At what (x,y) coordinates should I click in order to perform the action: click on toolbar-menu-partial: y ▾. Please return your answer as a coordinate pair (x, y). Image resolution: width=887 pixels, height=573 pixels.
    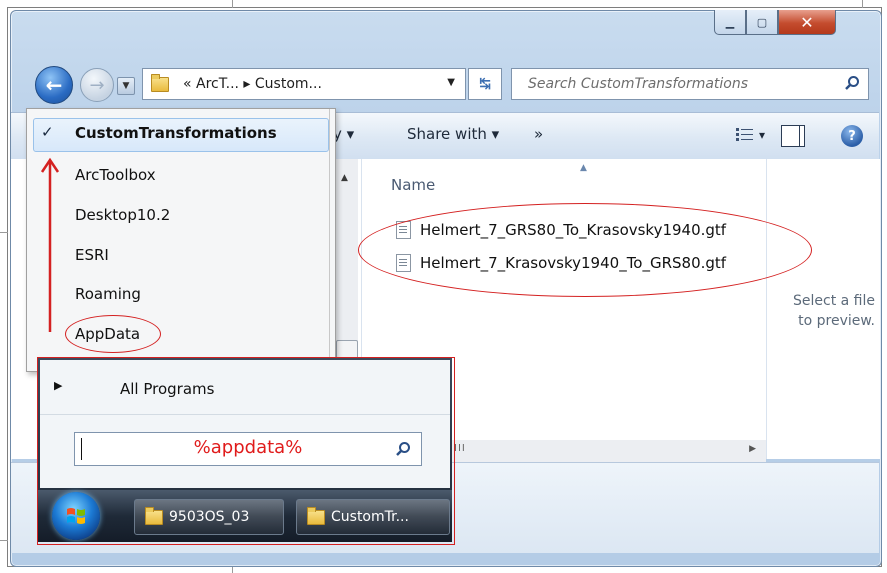
    Looking at the image, I should click on (343, 134).